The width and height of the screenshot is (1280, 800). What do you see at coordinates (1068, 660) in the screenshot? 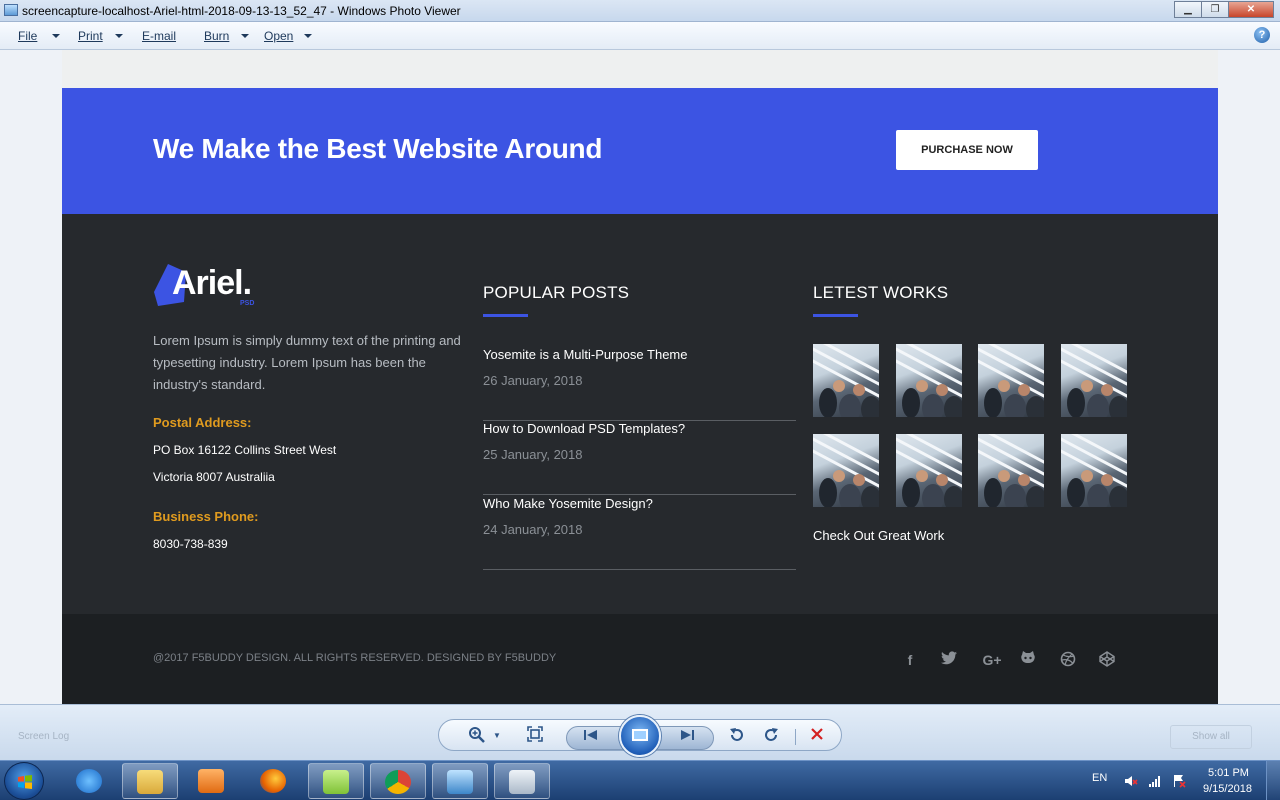
I see `dribbble-icon` at bounding box center [1068, 660].